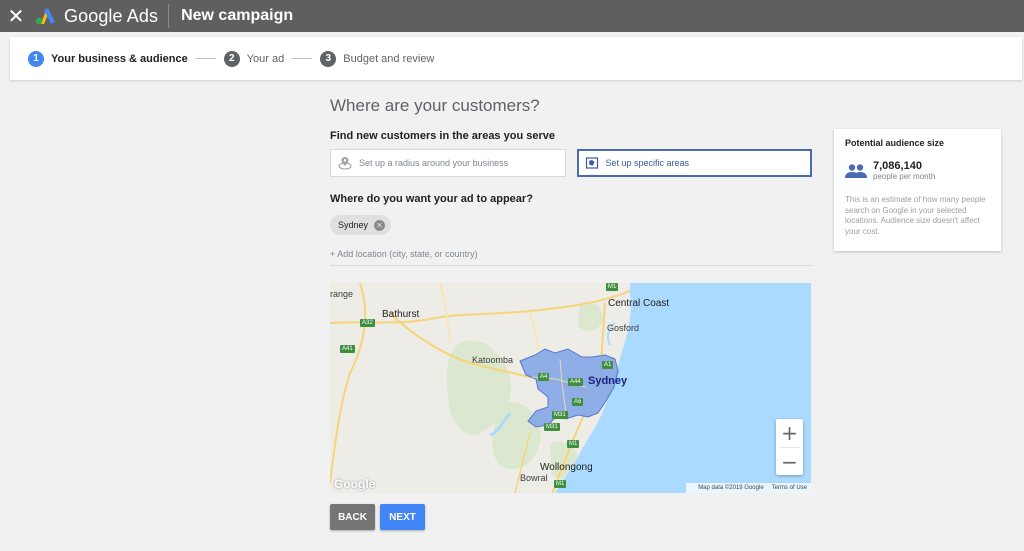 The width and height of the screenshot is (1024, 551). What do you see at coordinates (402, 517) in the screenshot?
I see `next-button: NEXT` at bounding box center [402, 517].